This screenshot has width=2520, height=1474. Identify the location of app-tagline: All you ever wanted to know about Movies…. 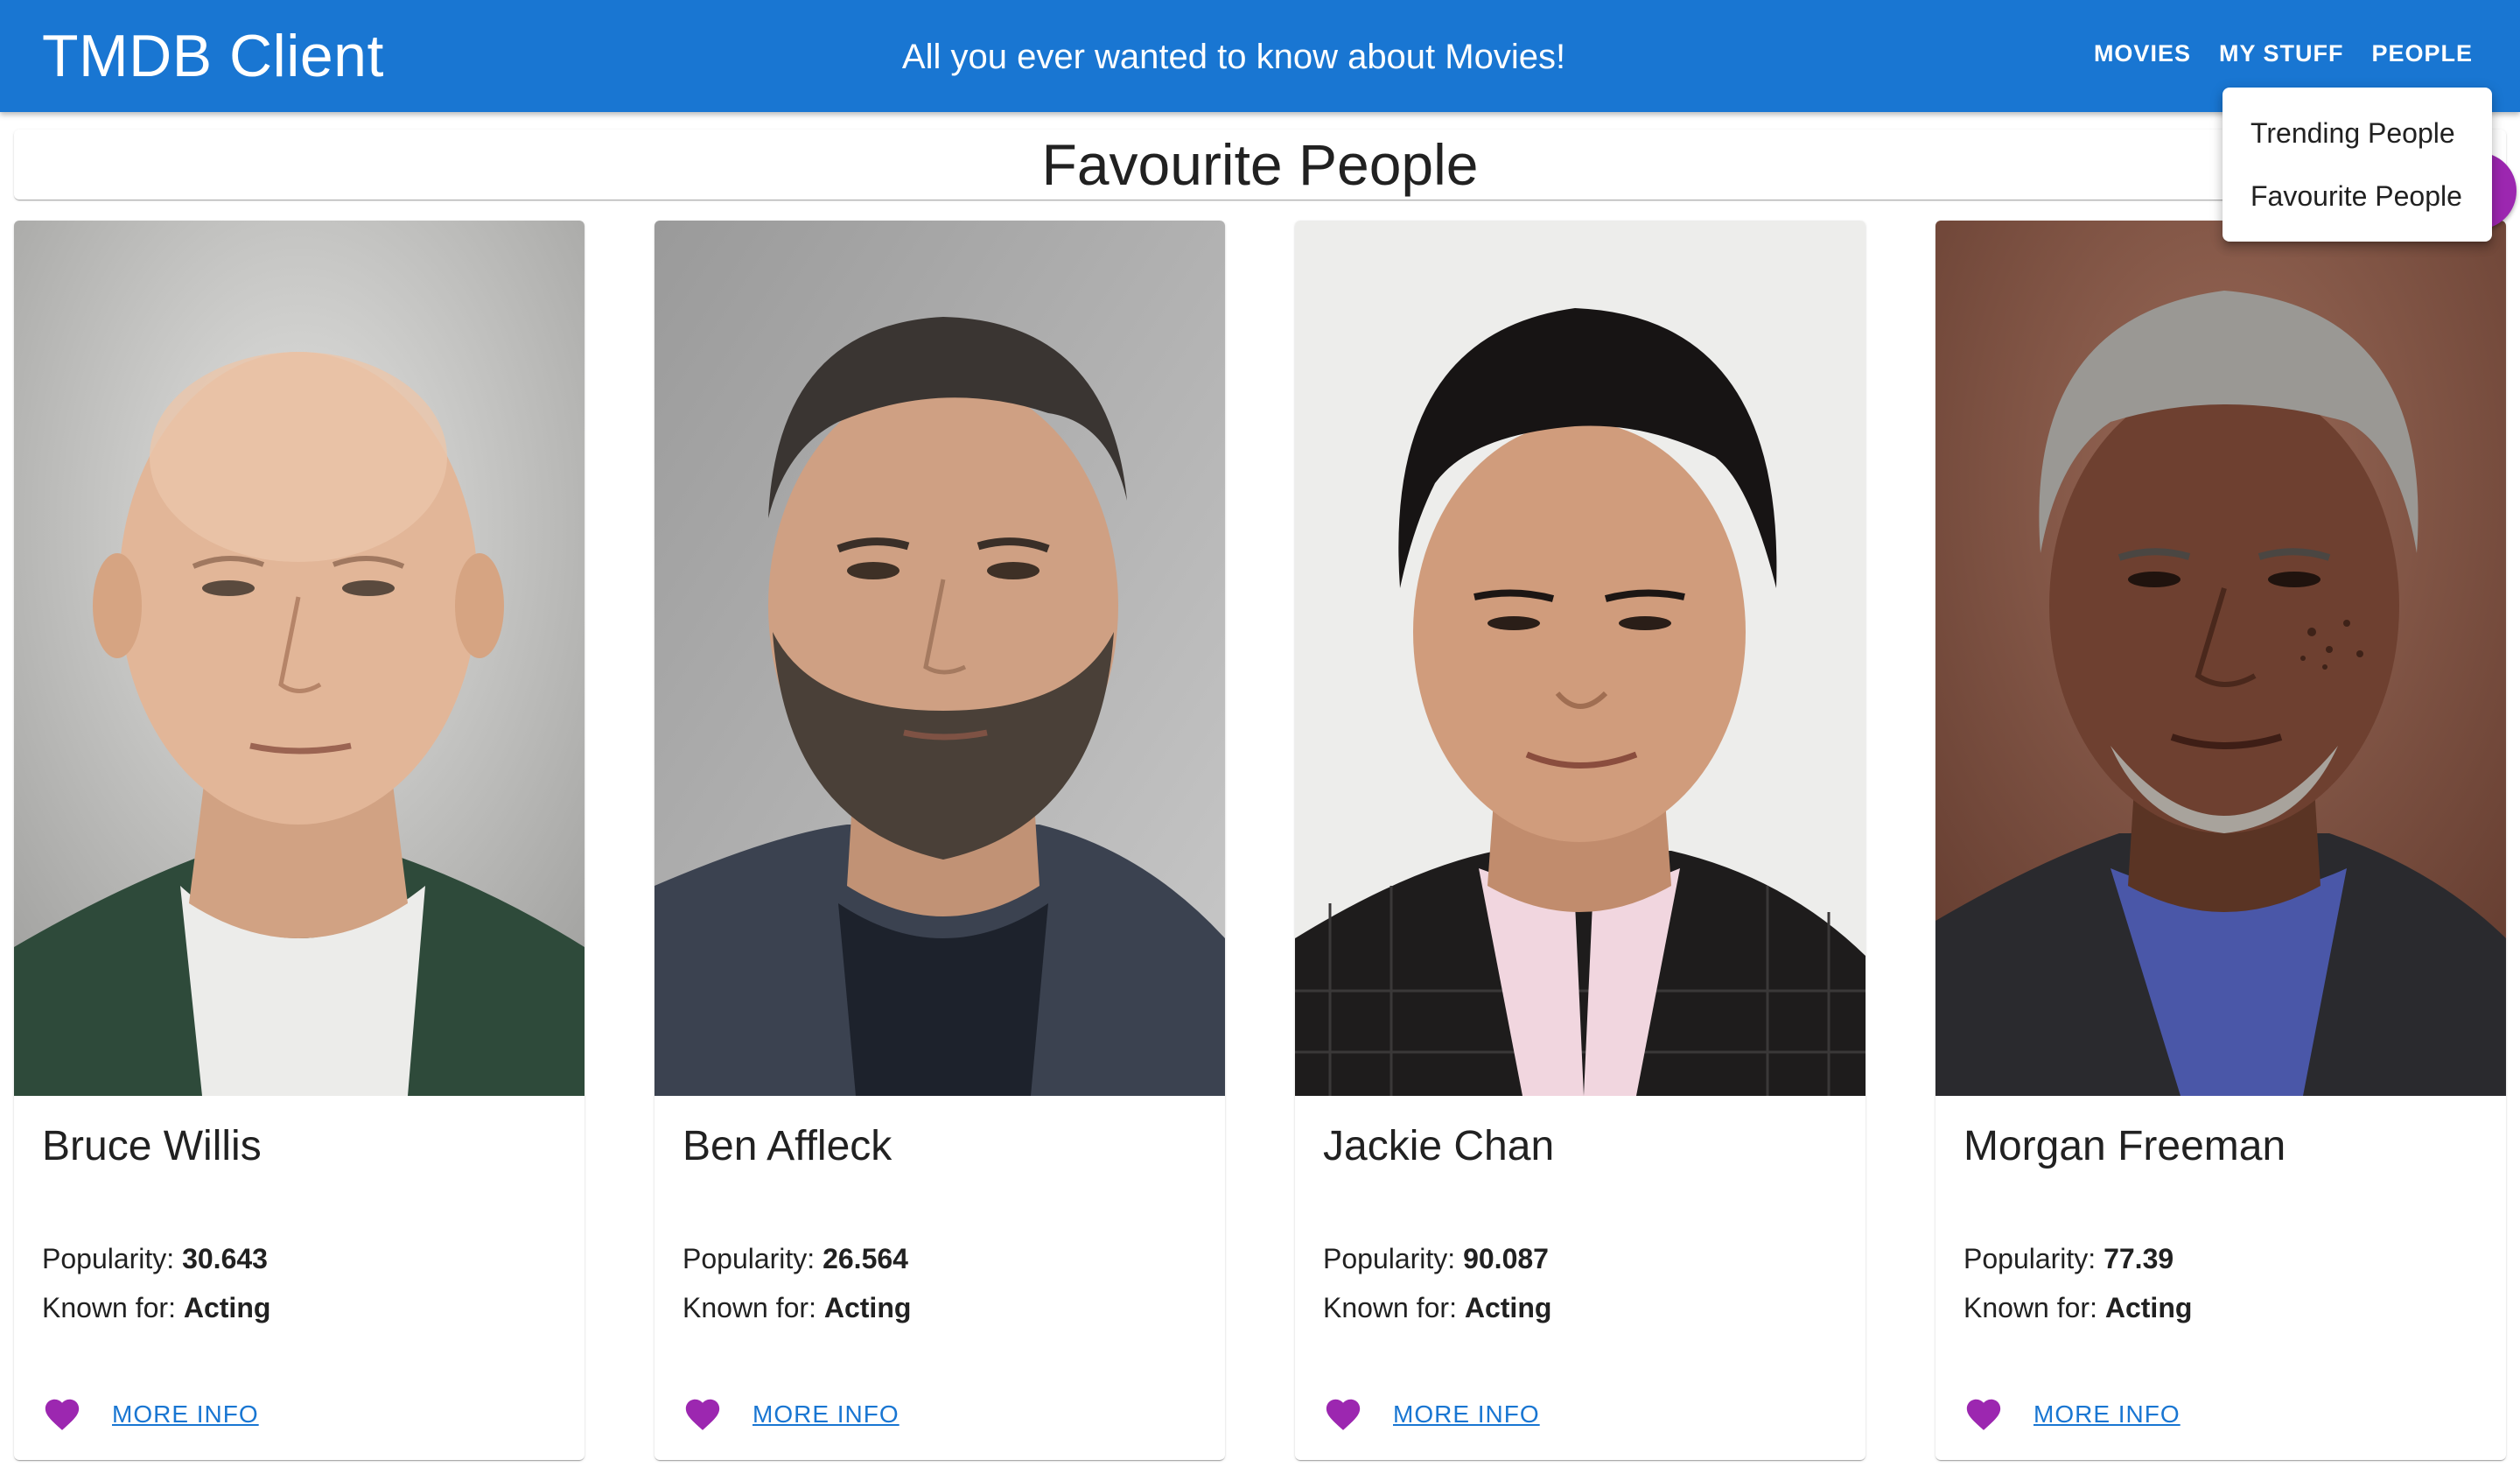
(1233, 57).